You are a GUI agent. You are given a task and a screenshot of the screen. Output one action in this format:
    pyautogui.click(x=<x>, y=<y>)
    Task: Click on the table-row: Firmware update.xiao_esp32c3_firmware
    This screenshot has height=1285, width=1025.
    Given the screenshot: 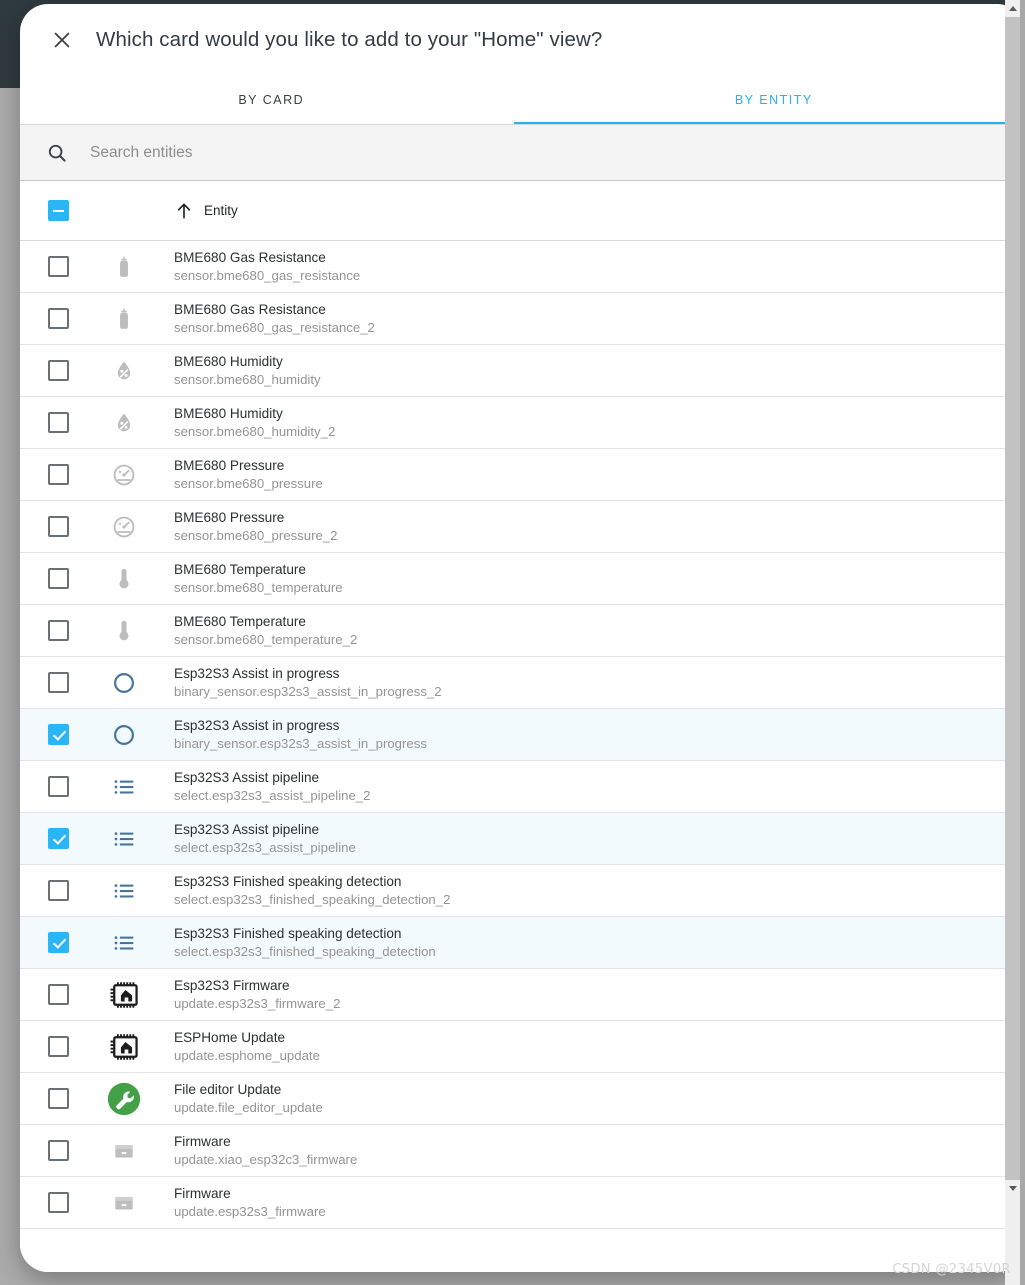 What is the action you would take?
    pyautogui.click(x=522, y=1151)
    